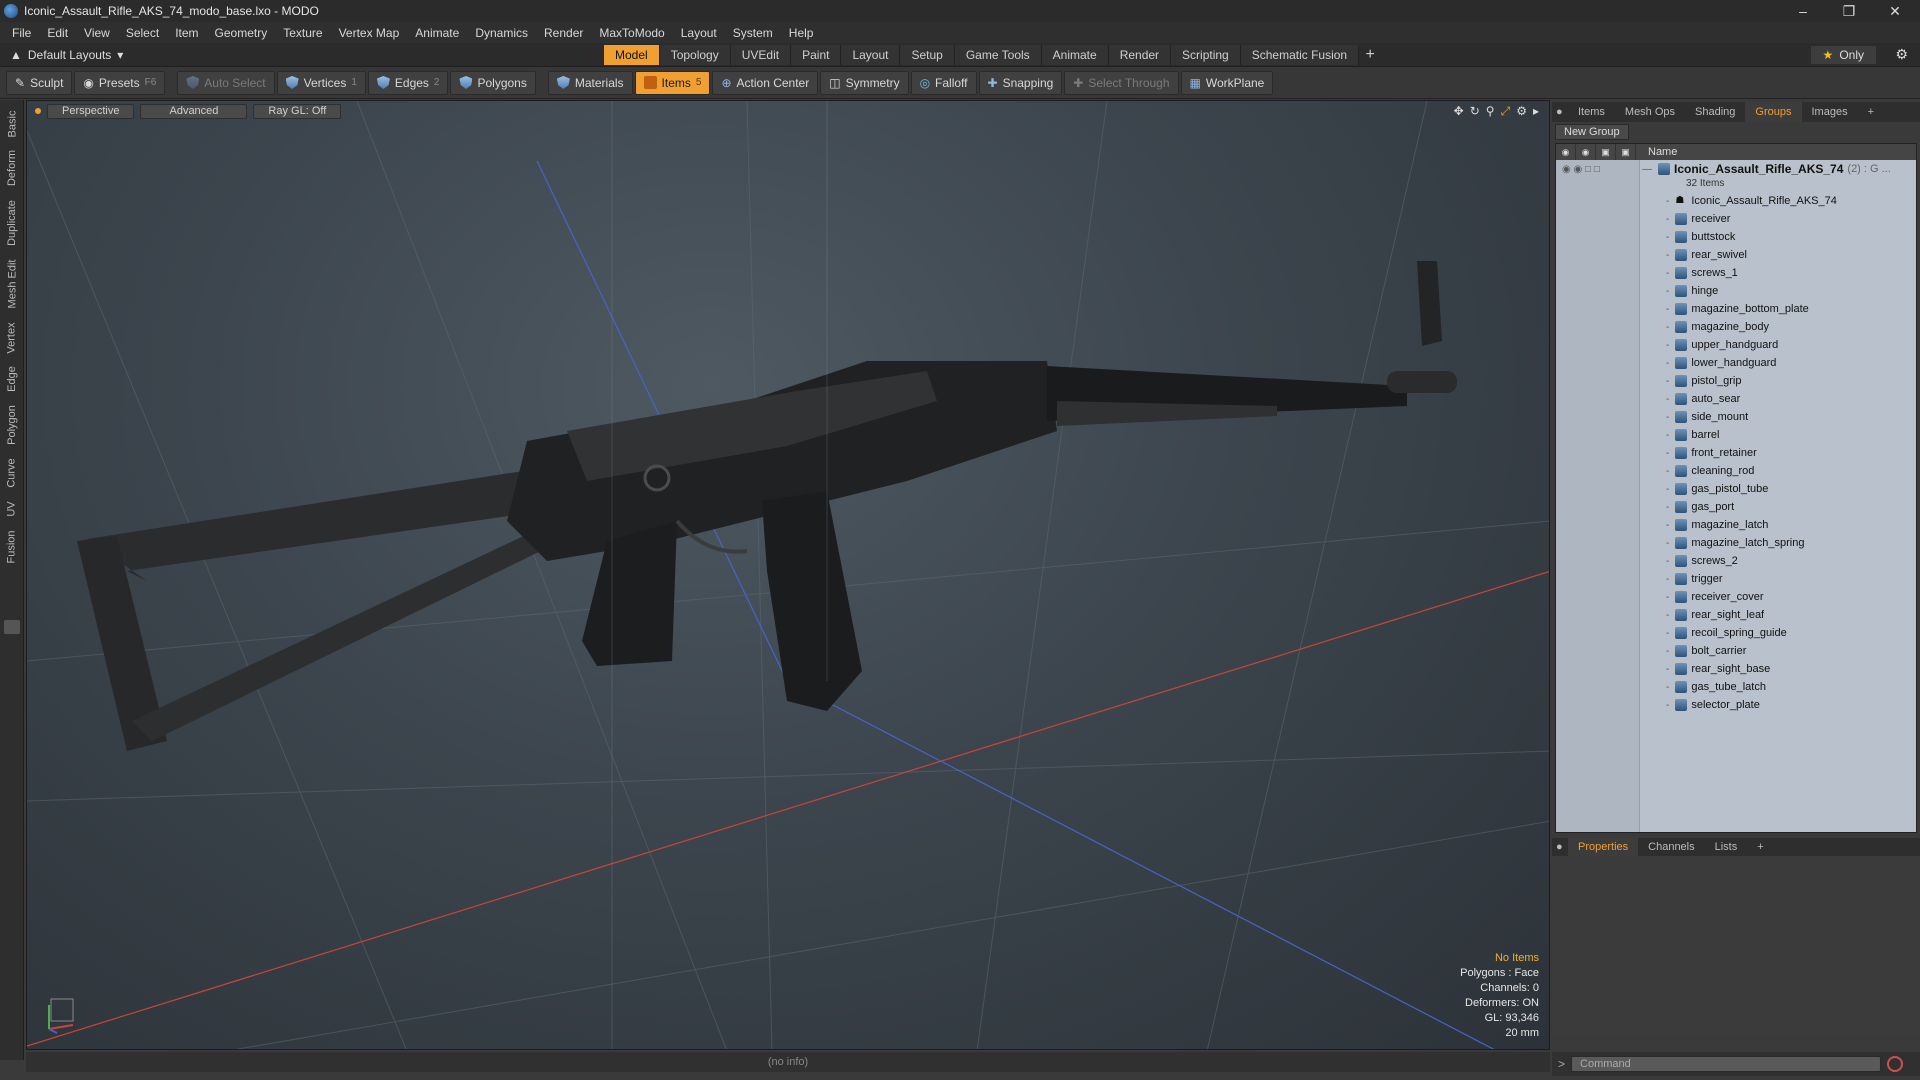  What do you see at coordinates (186, 33) in the screenshot?
I see `menu-item: Item` at bounding box center [186, 33].